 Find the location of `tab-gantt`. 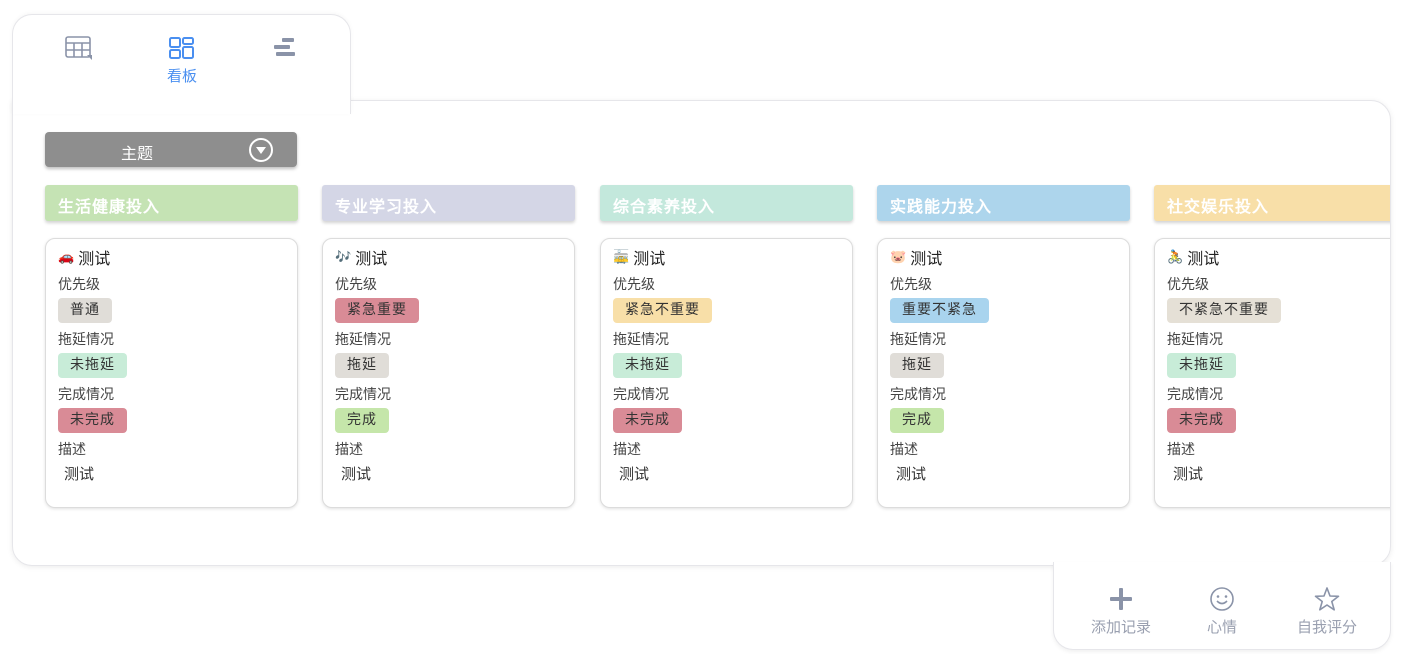

tab-gantt is located at coordinates (284, 48).